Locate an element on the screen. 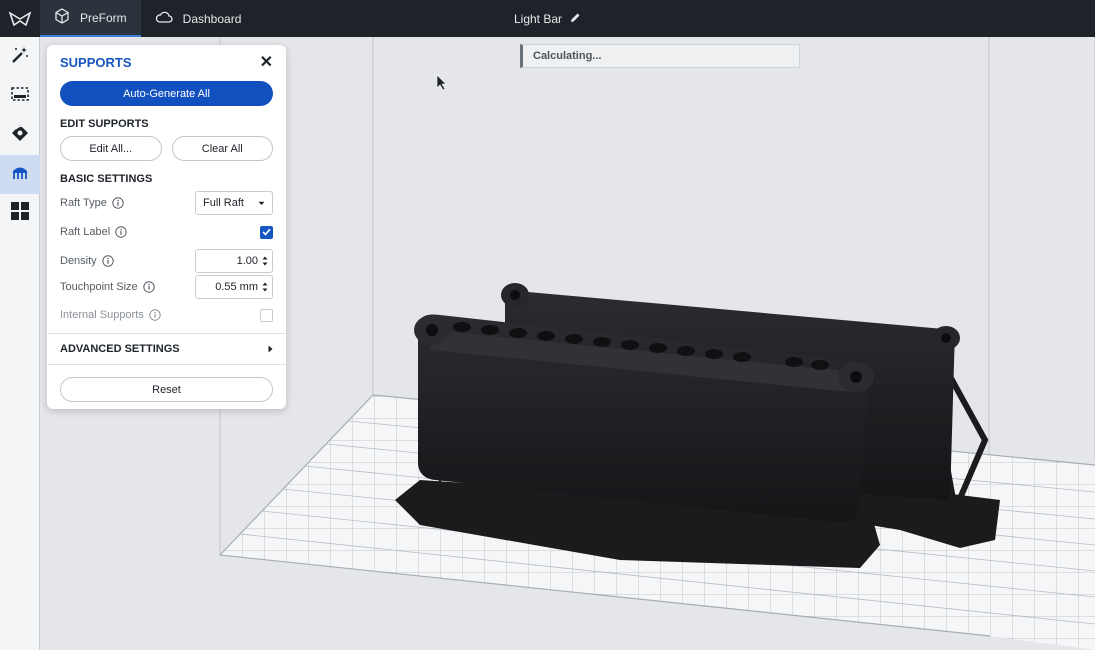 The image size is (1095, 650). raft-label-label: Raft Label is located at coordinates (85, 232).